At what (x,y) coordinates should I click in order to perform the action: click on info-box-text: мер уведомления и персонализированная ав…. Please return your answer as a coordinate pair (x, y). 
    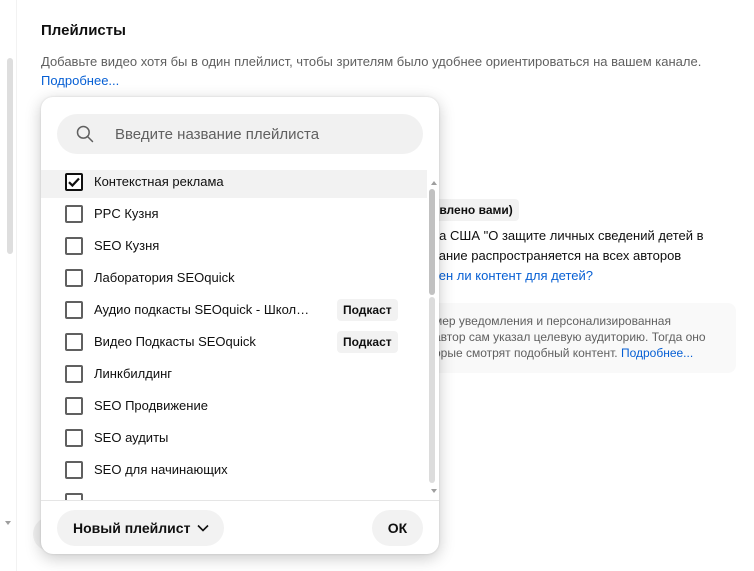
    Looking at the image, I should click on (584, 337).